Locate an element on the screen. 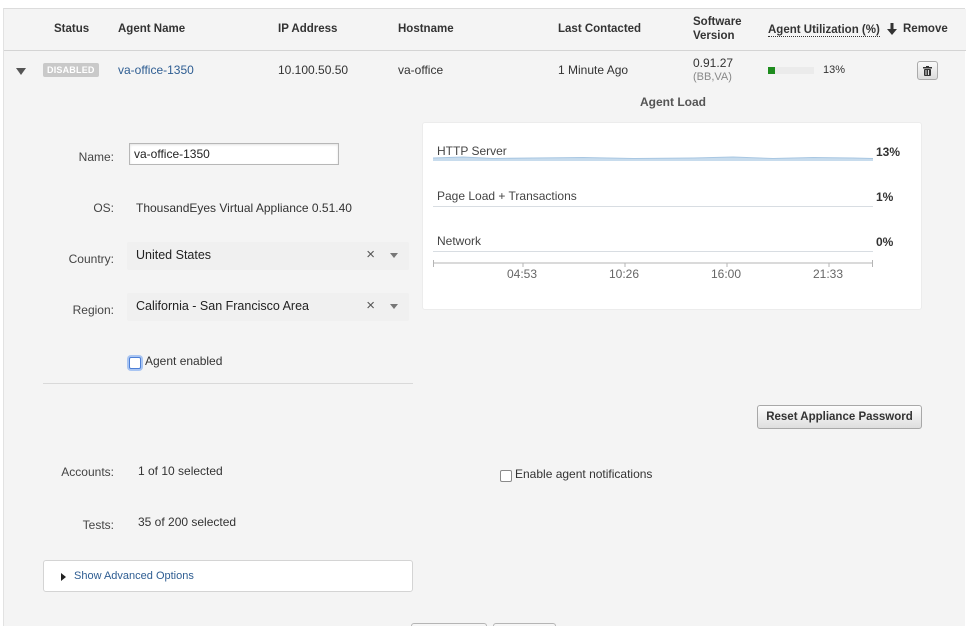 This screenshot has height=626, width=968. reset-appliance-password-button: Reset Appliance Password is located at coordinates (839, 417).